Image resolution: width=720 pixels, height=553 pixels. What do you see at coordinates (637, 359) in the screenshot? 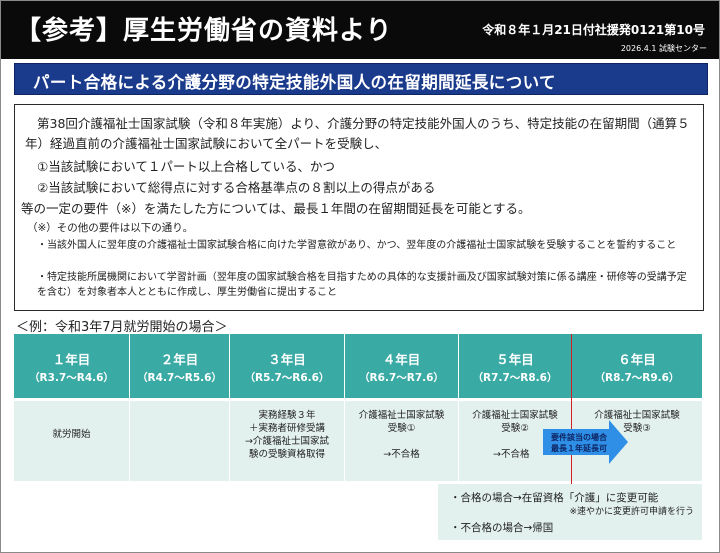
I see `year-label: ６年目` at bounding box center [637, 359].